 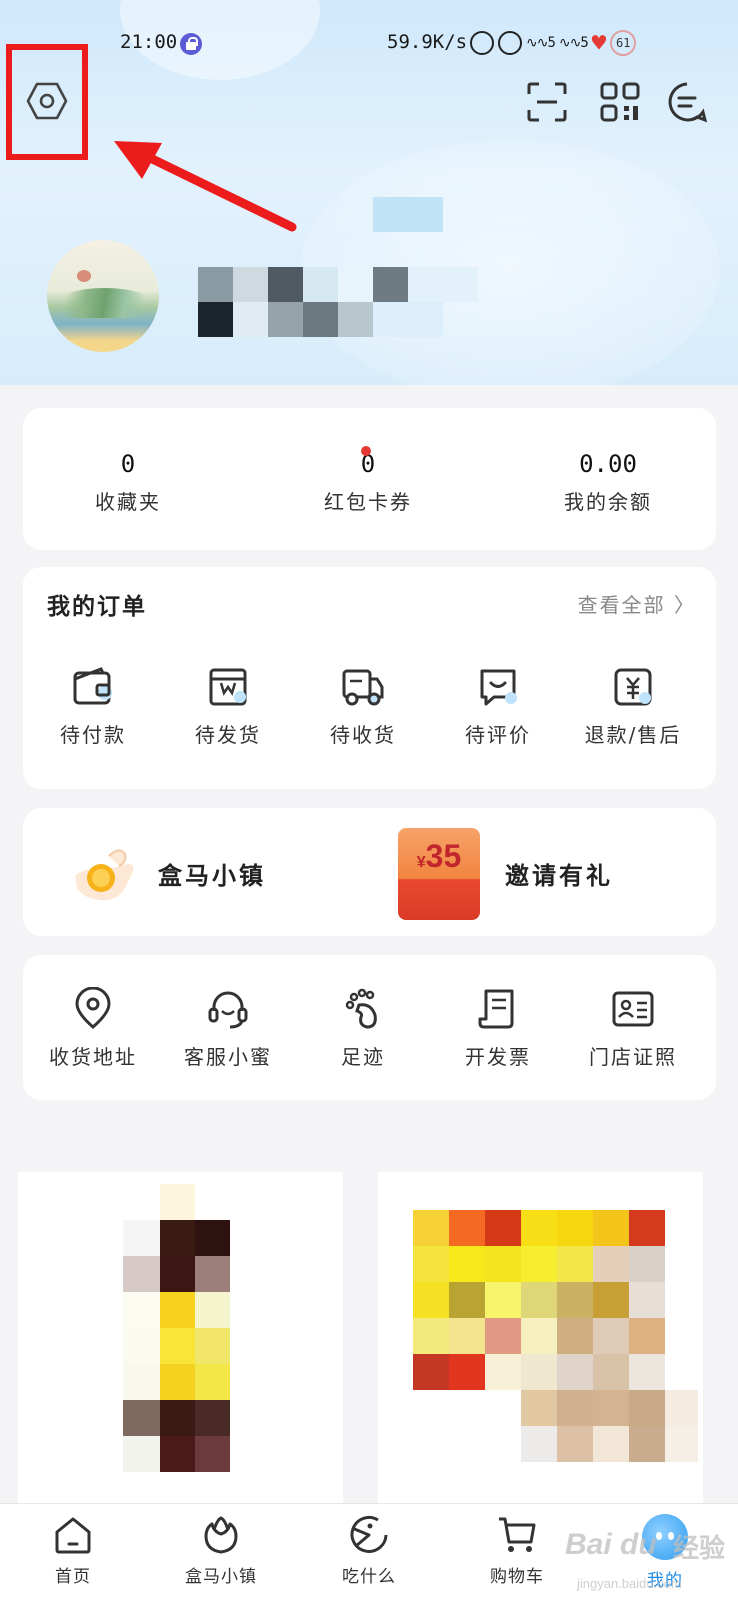 I want to click on order-to-ship: 待发货, so click(x=228, y=706).